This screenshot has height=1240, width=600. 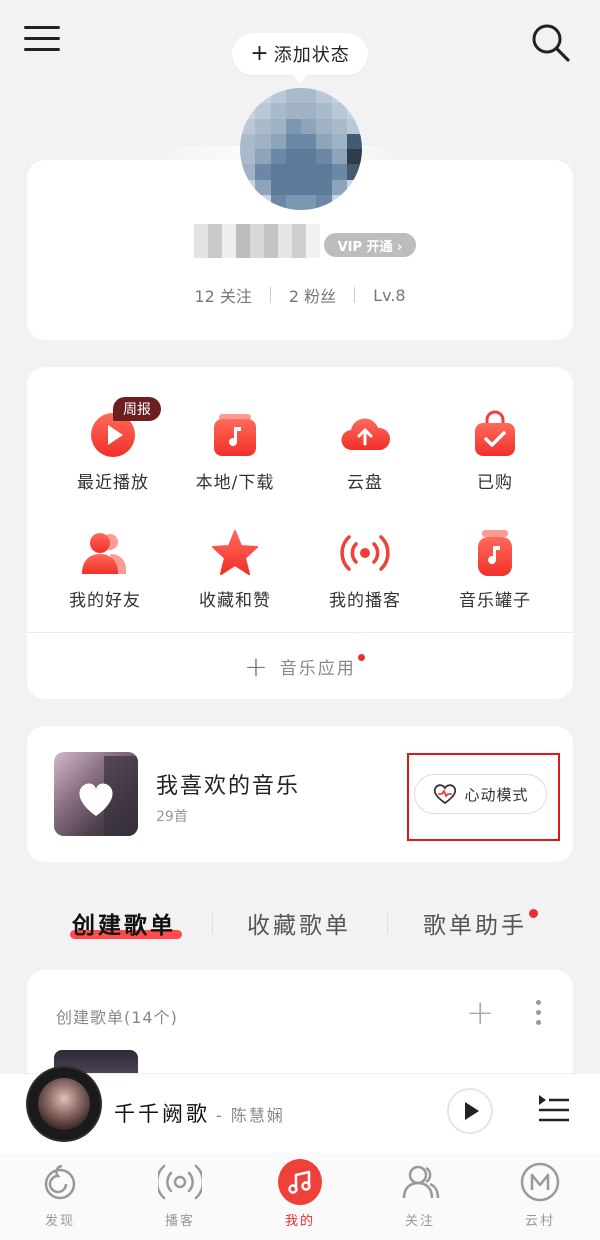 What do you see at coordinates (365, 583) in the screenshot?
I see `my-podcast-item: 我的播客` at bounding box center [365, 583].